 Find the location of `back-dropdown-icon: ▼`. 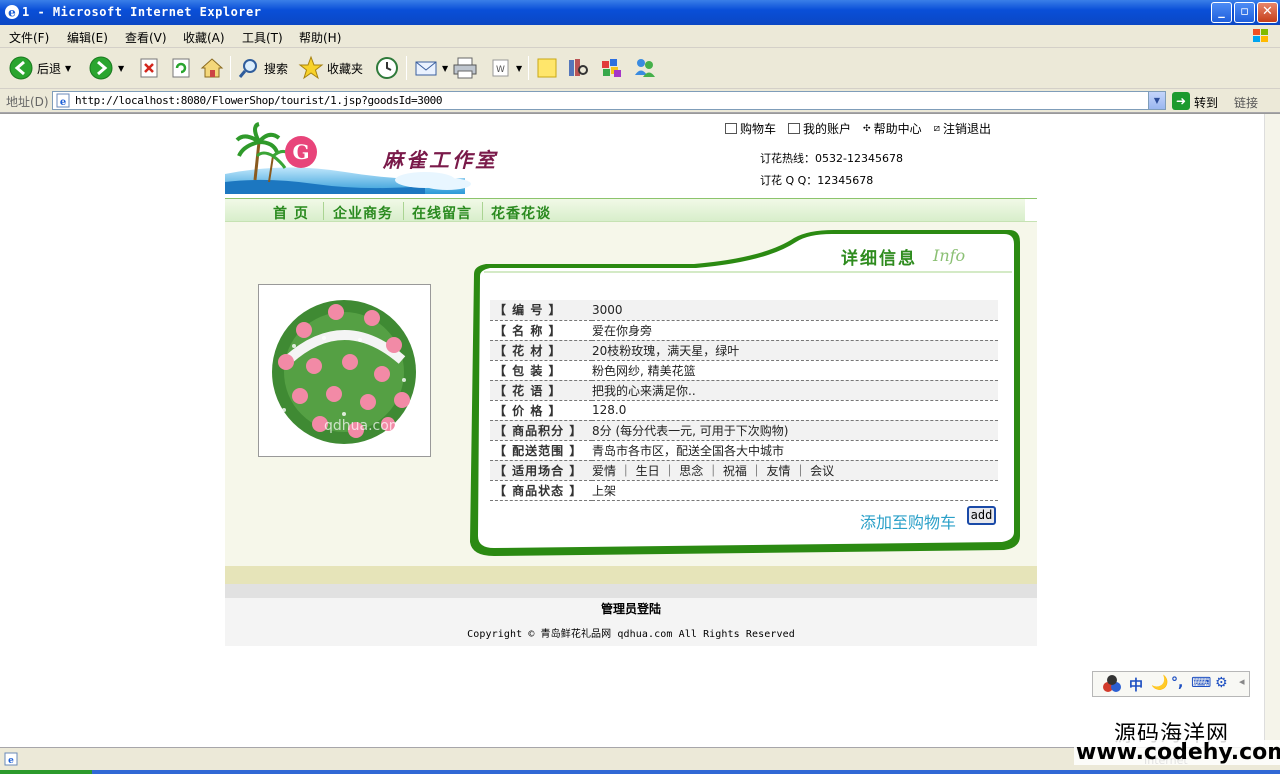

back-dropdown-icon: ▼ is located at coordinates (68, 68).